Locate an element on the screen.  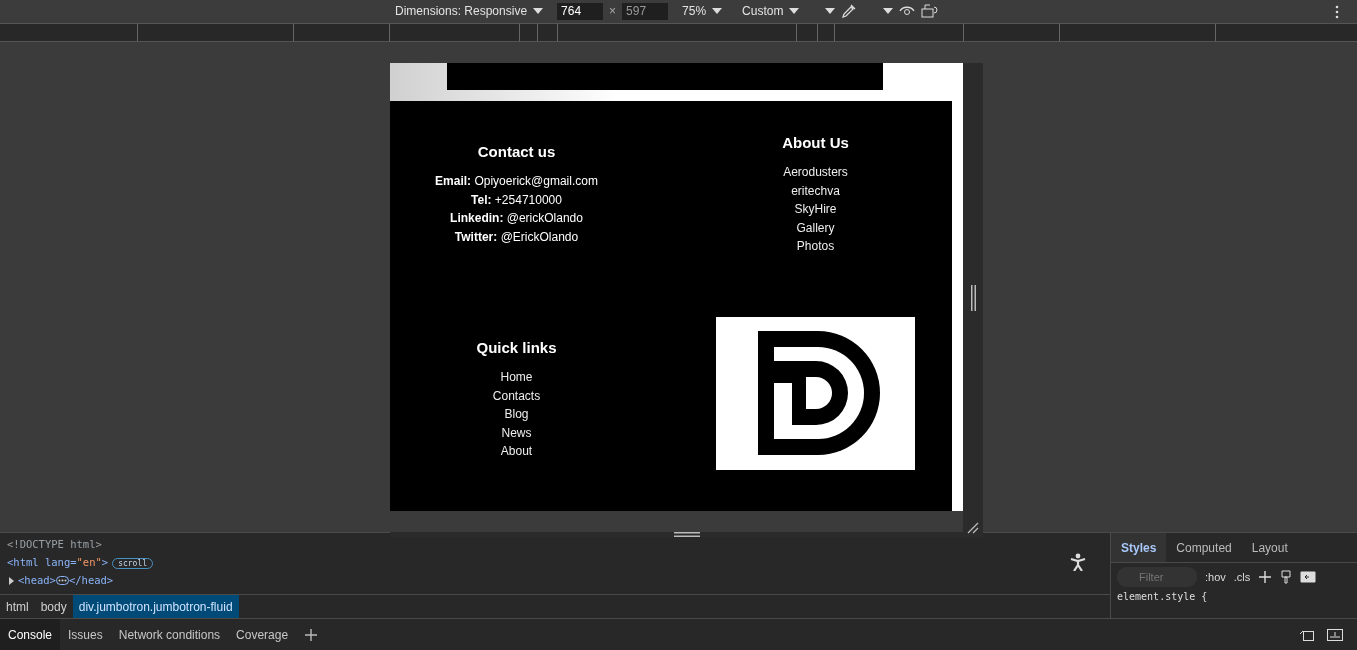
footer-link: Contacts is located at coordinates (516, 395).